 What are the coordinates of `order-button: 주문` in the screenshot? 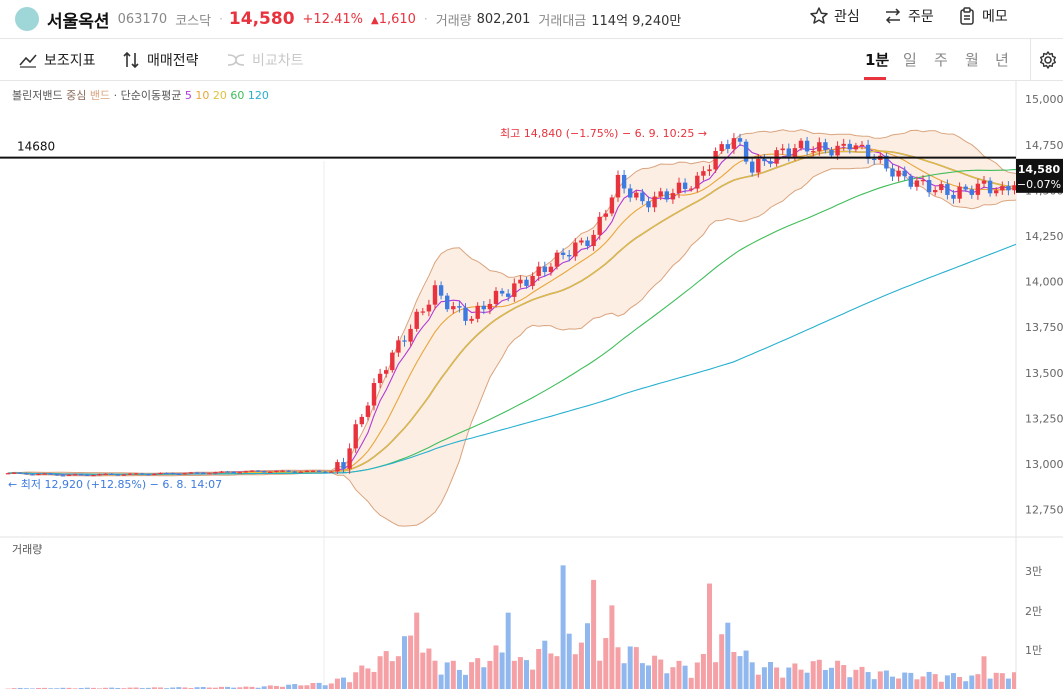 It's located at (908, 16).